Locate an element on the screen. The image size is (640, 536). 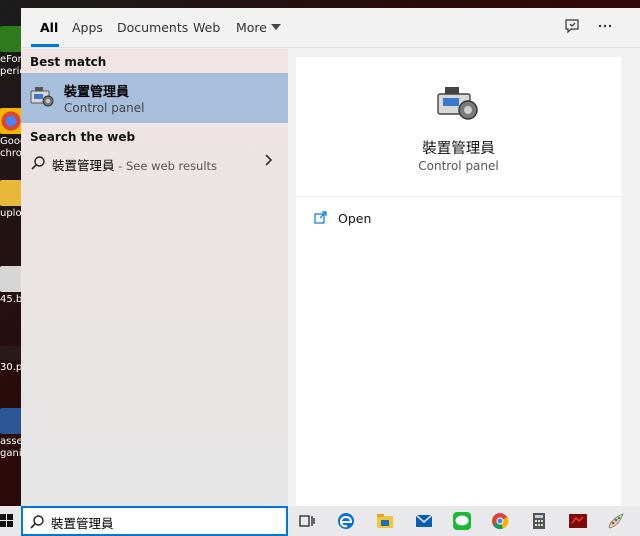
chevron-right-icon is located at coordinates (269, 162).